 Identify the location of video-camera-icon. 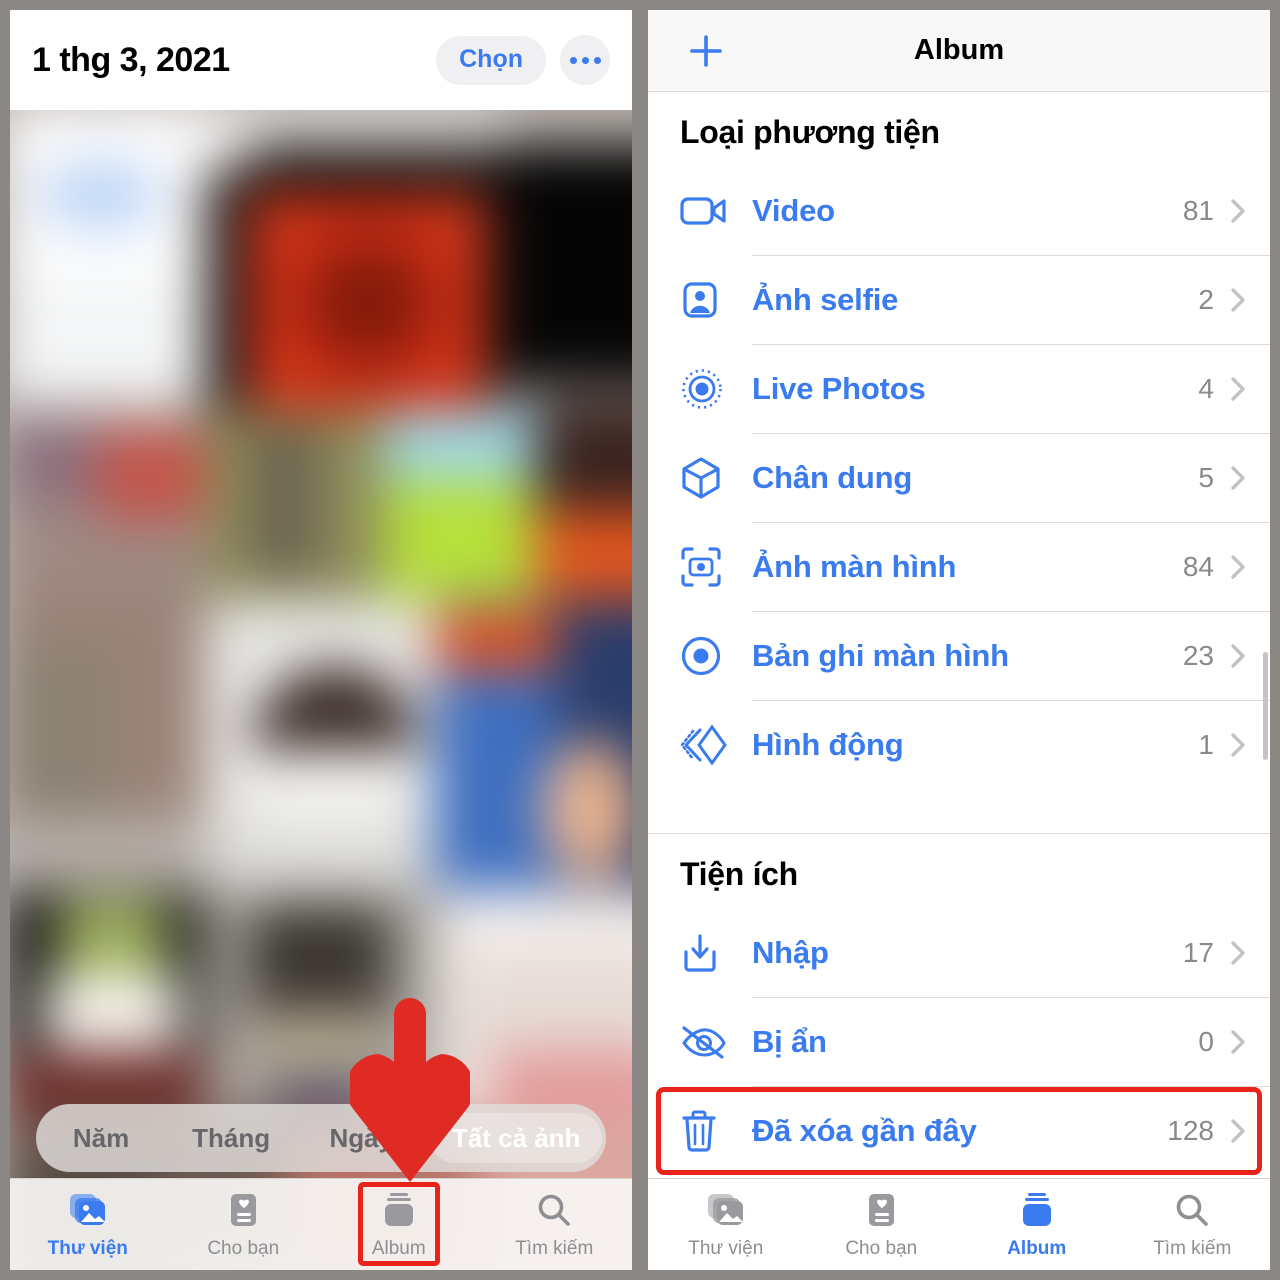
(708, 211).